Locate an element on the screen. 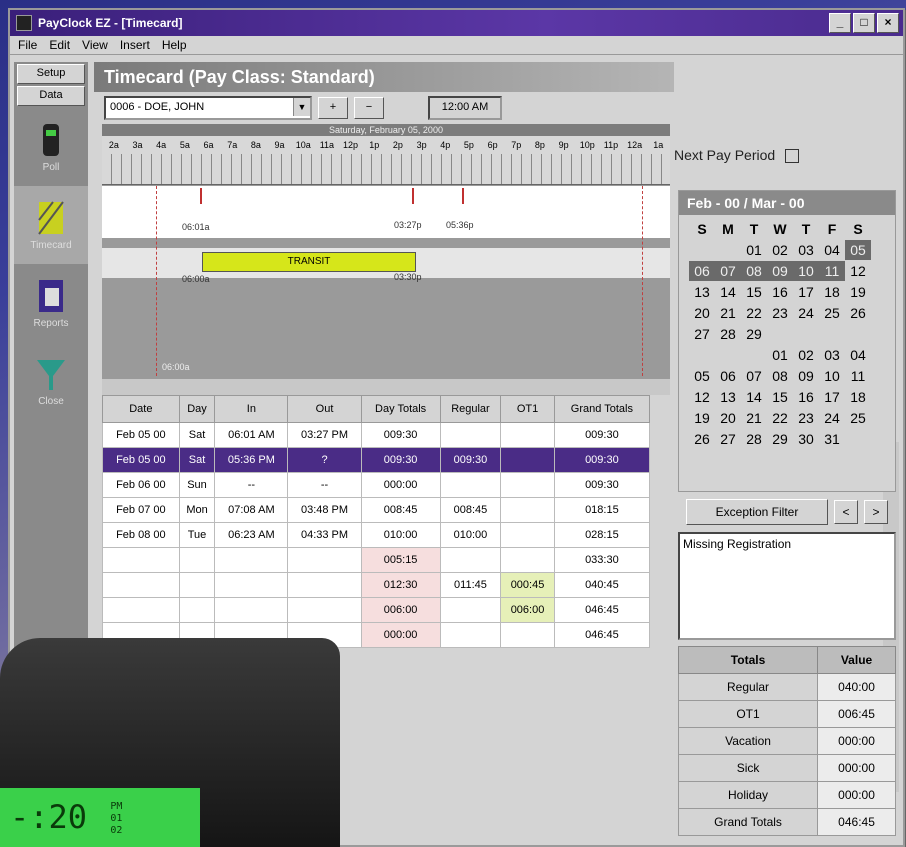 The height and width of the screenshot is (847, 906). maximize-button: □ is located at coordinates (864, 23).